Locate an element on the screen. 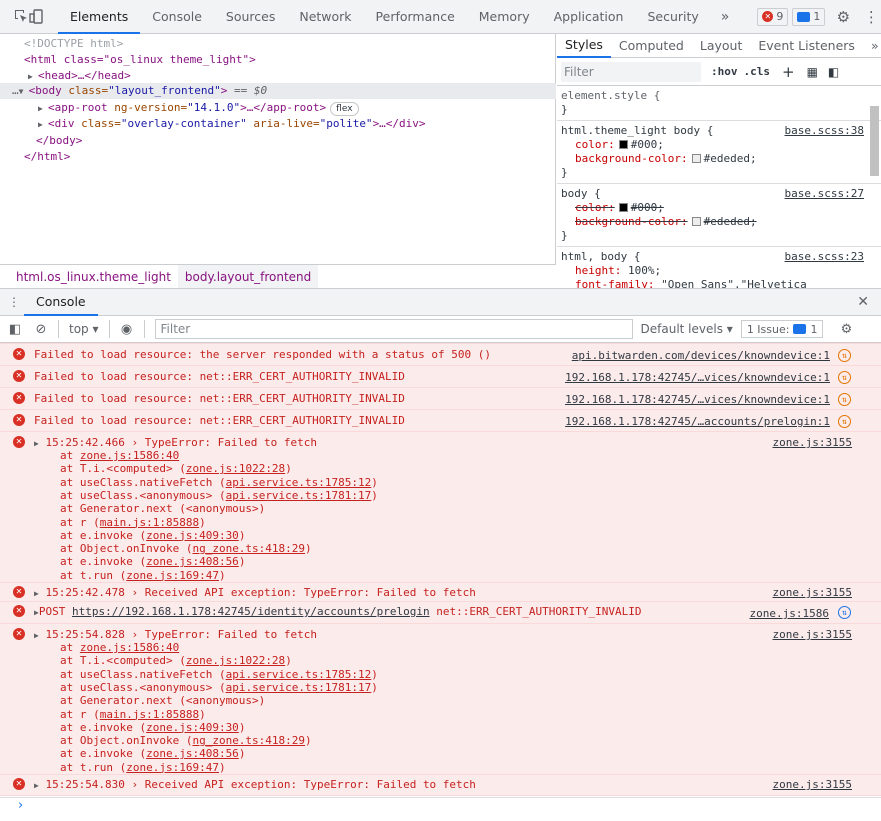  console-prompt-input: › is located at coordinates (440, 809).